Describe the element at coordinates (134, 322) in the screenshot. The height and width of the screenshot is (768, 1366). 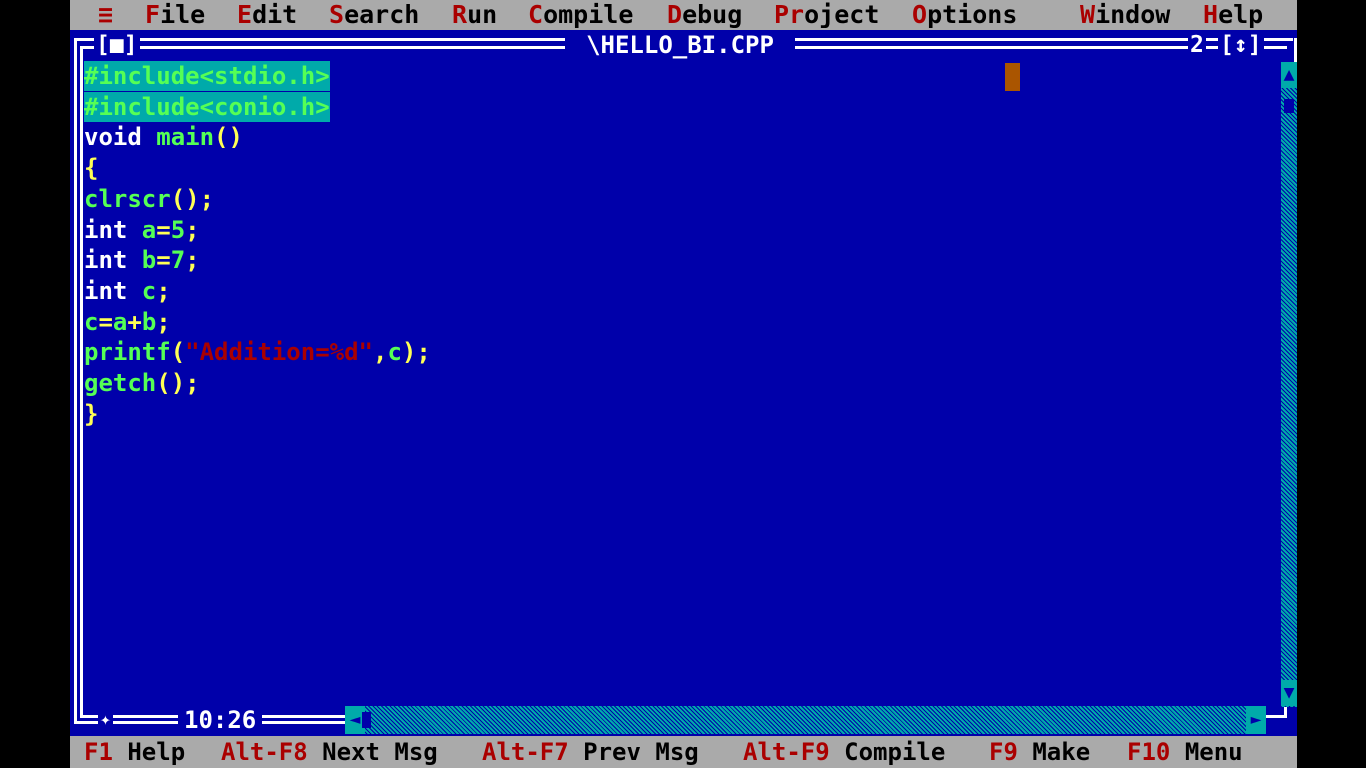
I see `code-token: +` at that location.